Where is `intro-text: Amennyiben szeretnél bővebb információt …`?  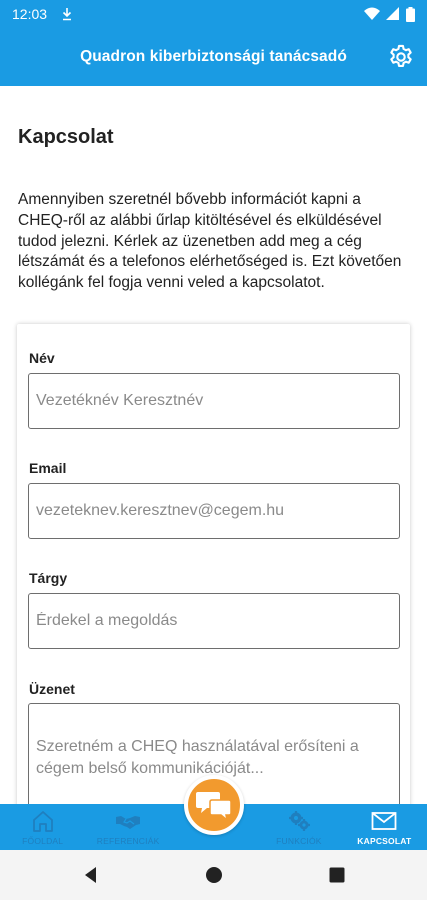 intro-text: Amennyiben szeretnél bővebb információt … is located at coordinates (210, 241).